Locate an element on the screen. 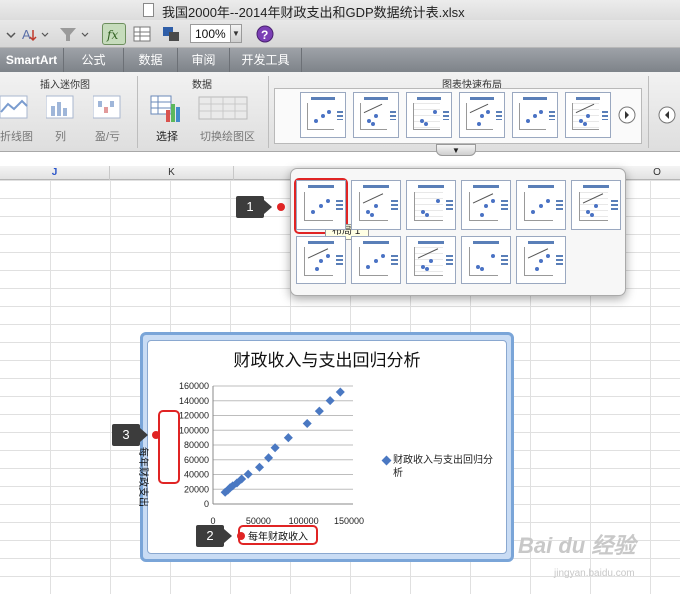 The width and height of the screenshot is (680, 594). y-tick-label: 80000 is located at coordinates (196, 445).